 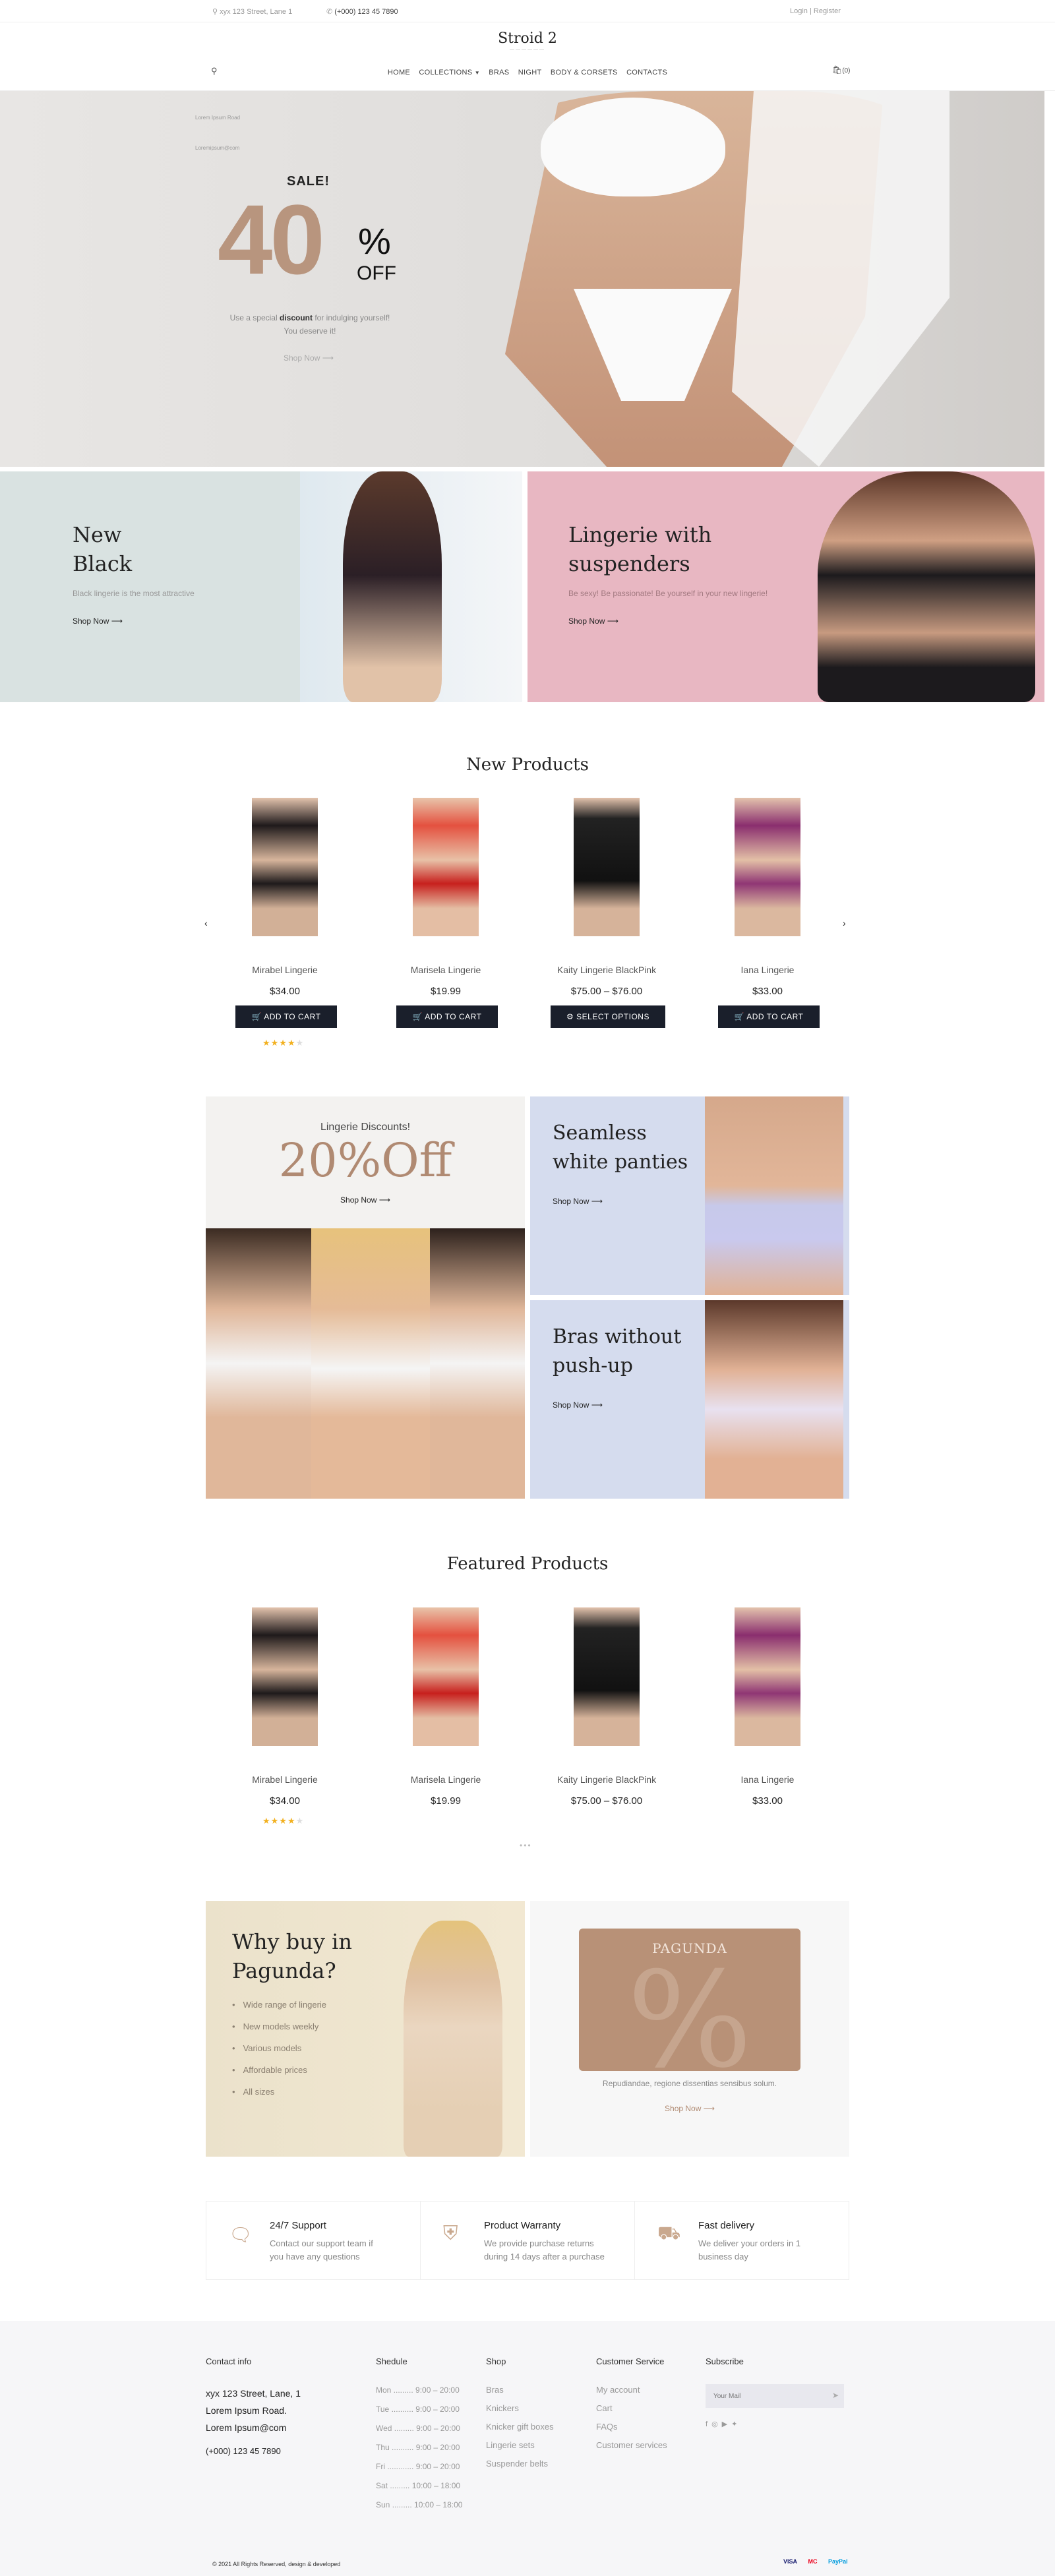 I want to click on youtube-icon: ▶, so click(x=726, y=2424).